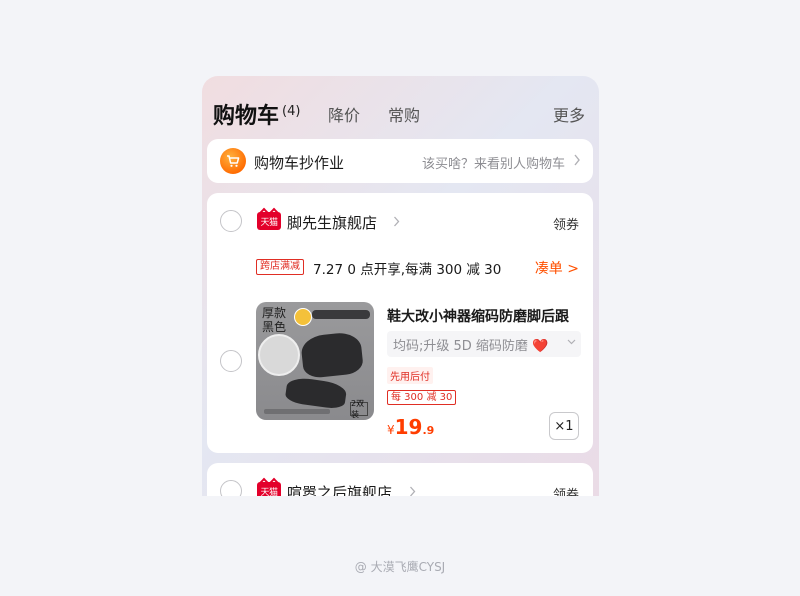  What do you see at coordinates (400, 161) in the screenshot?
I see `cart-homework-banner: 购物车抄作业 该买啥？来看别人购物车` at bounding box center [400, 161].